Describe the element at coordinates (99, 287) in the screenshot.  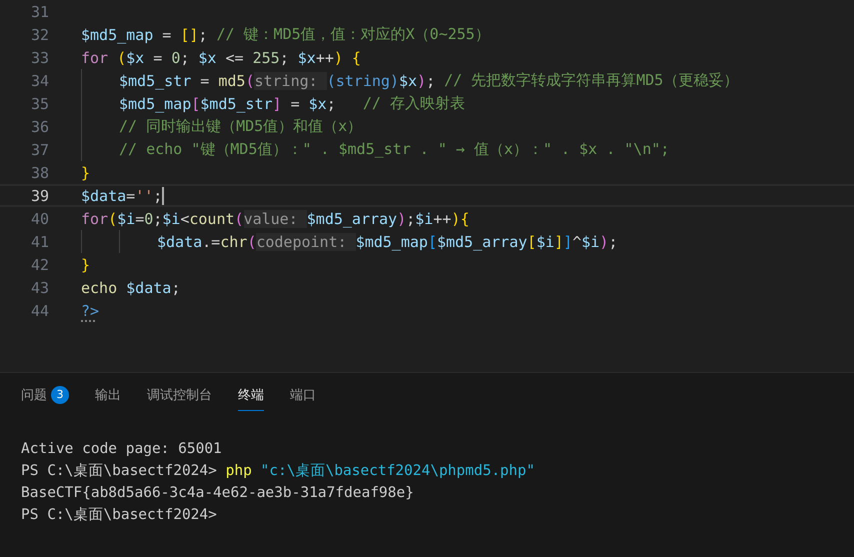
I see `code-token: echo` at that location.